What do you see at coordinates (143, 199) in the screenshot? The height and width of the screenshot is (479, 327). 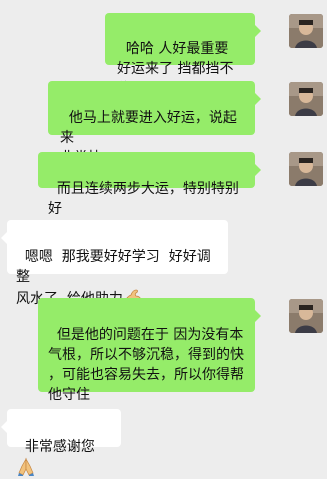 I see `message-text-3: 而且连续两步大运，特别特别好` at bounding box center [143, 199].